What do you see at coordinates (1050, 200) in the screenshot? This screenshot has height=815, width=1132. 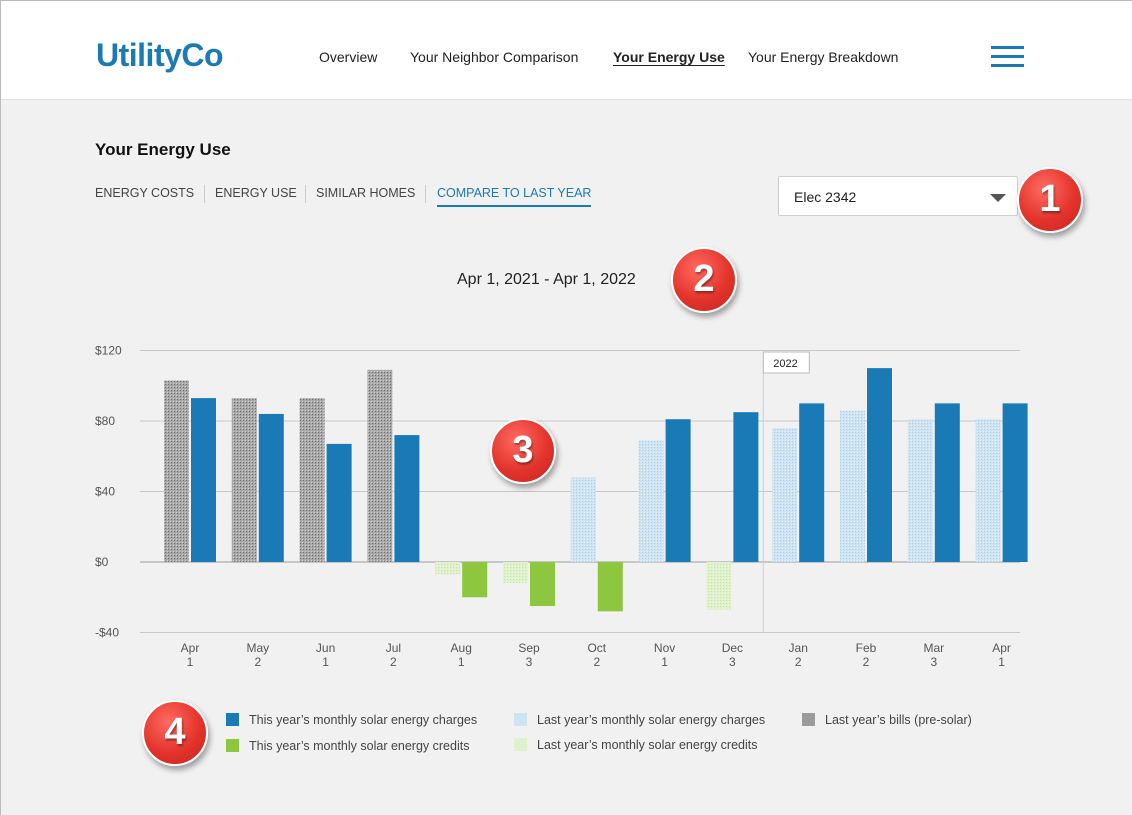 I see `callout-marker-1: 1` at bounding box center [1050, 200].